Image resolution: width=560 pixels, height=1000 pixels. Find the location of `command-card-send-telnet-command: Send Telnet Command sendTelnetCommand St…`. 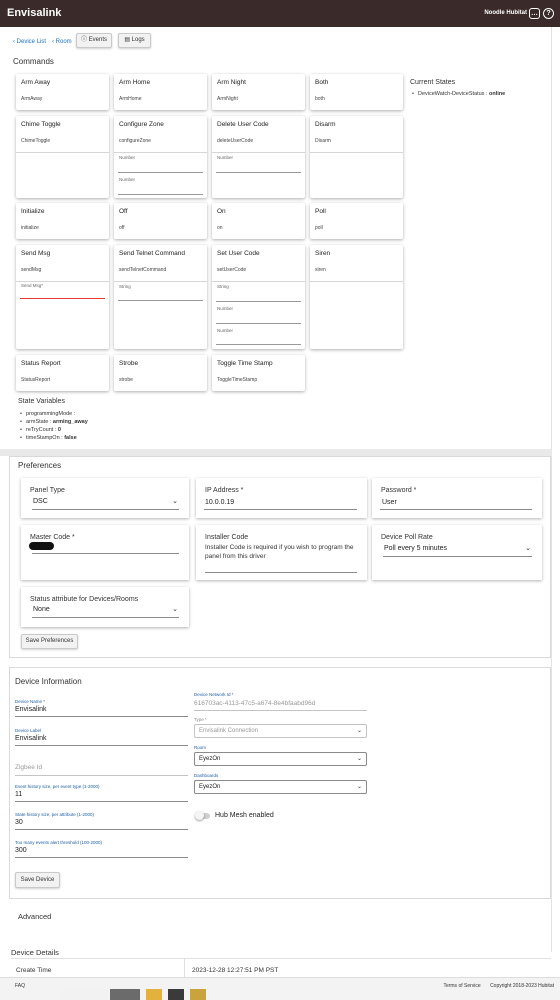

command-card-send-telnet-command: Send Telnet Command sendTelnetCommand St… is located at coordinates (160, 297).